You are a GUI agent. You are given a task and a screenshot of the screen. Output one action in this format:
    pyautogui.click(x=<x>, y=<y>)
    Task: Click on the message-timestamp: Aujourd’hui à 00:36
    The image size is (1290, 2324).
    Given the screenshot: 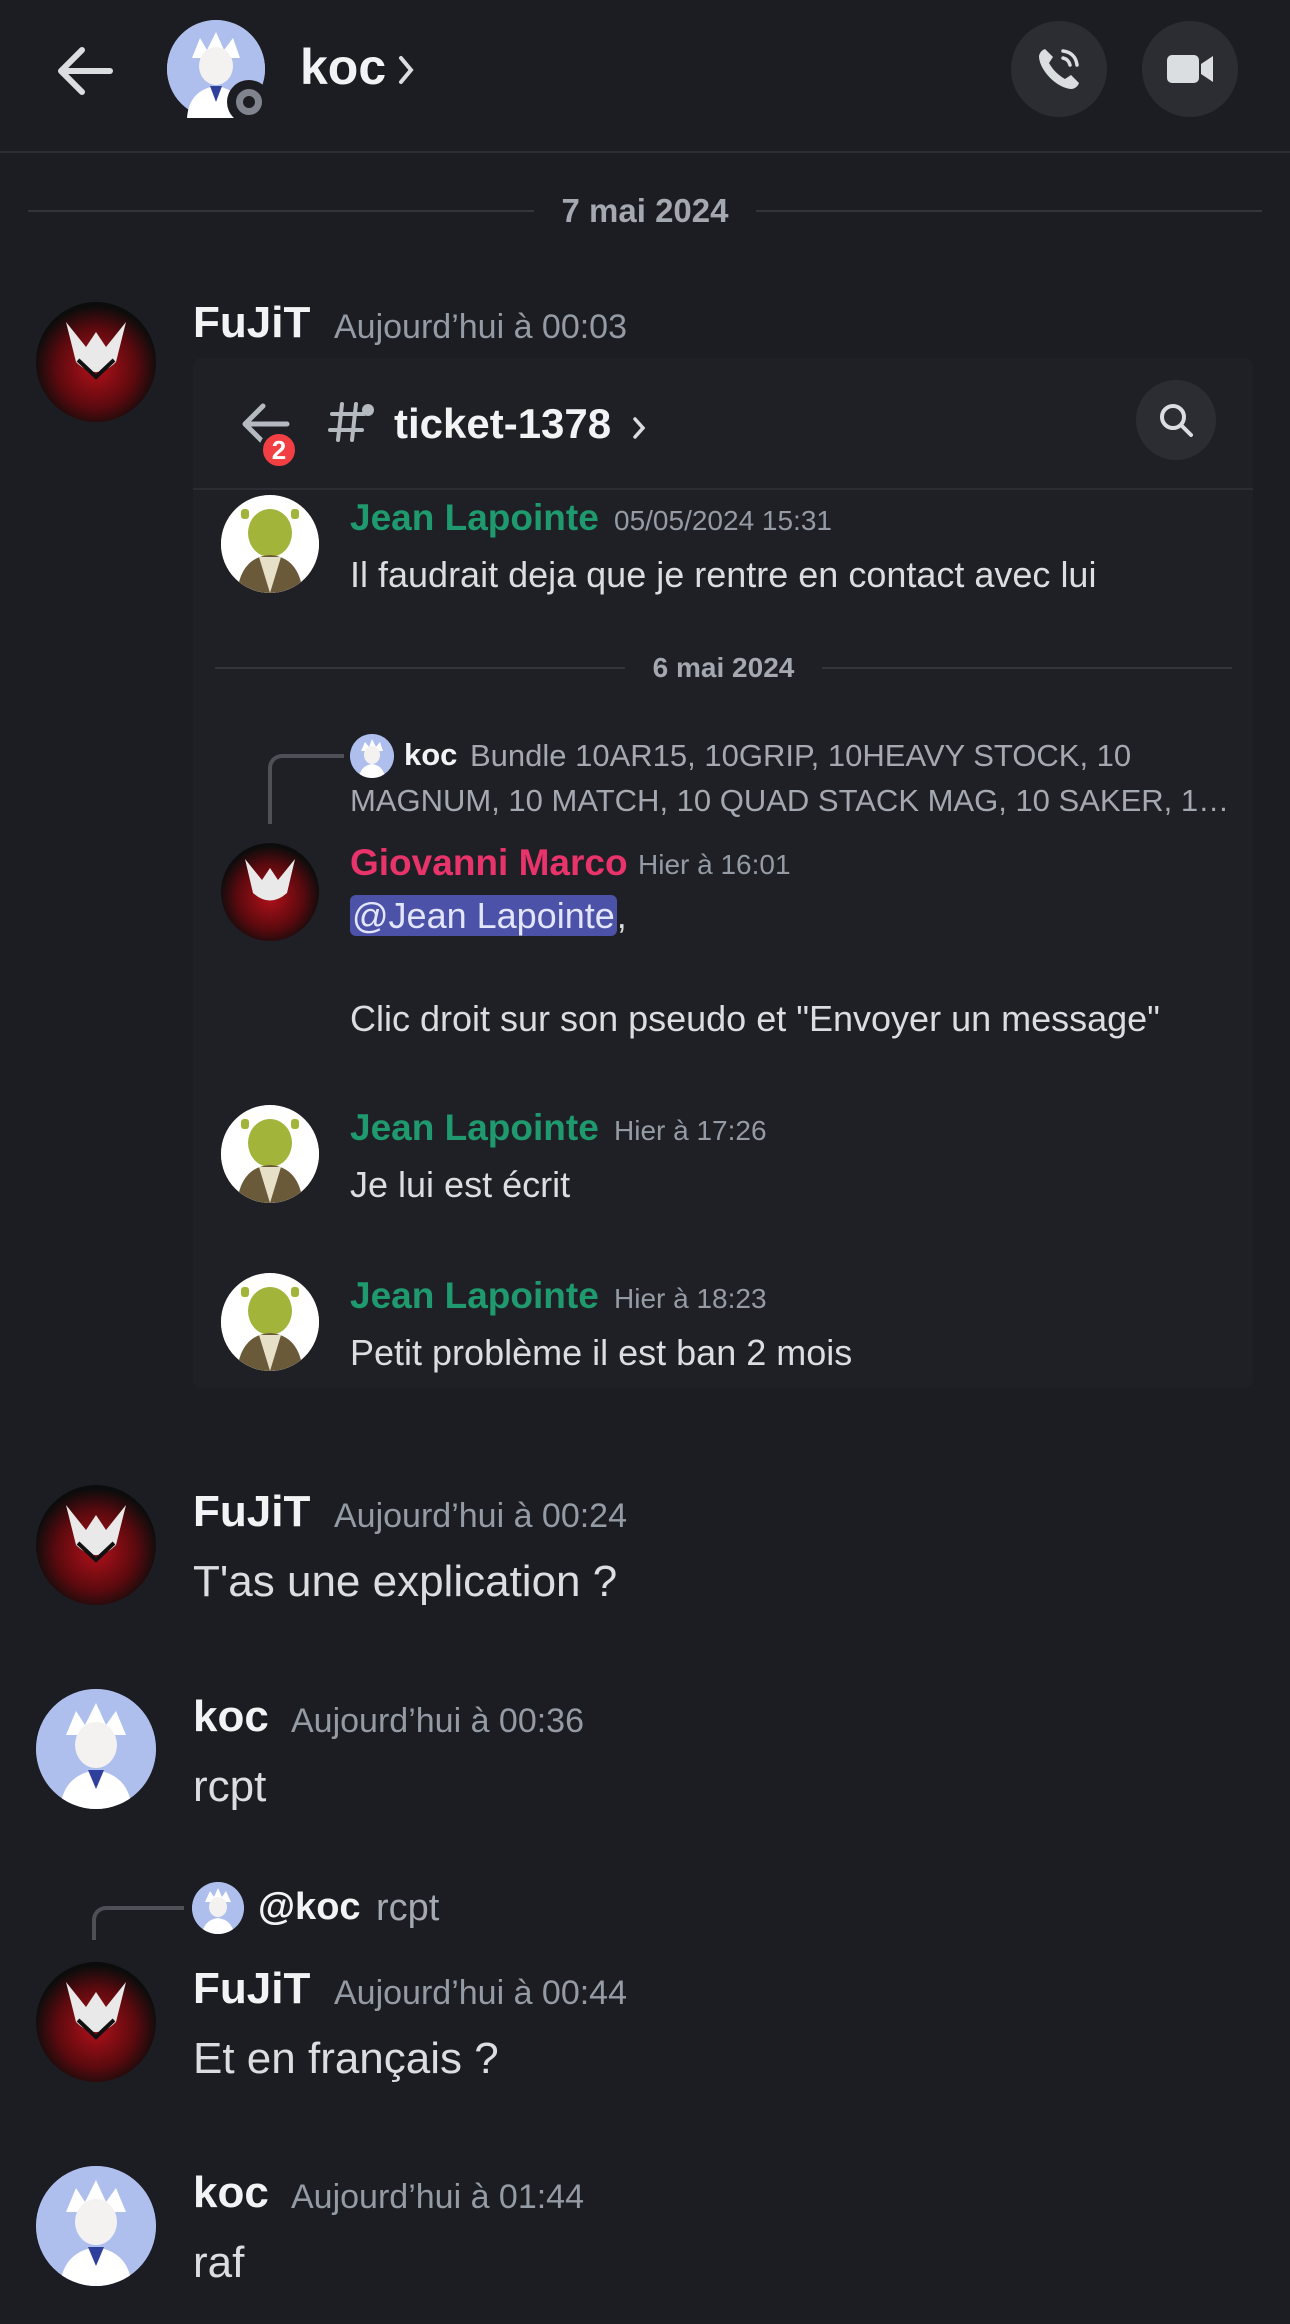 What is the action you would take?
    pyautogui.click(x=438, y=1721)
    